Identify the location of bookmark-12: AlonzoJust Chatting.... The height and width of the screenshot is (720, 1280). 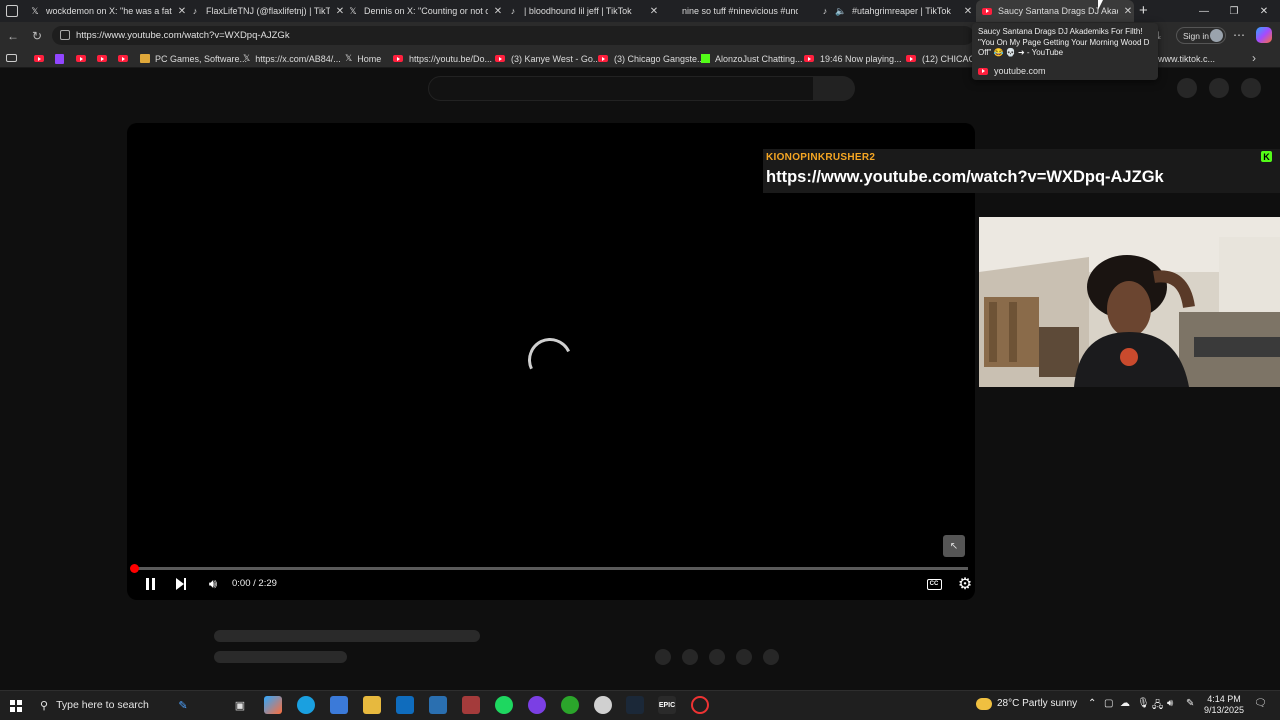
(752, 58).